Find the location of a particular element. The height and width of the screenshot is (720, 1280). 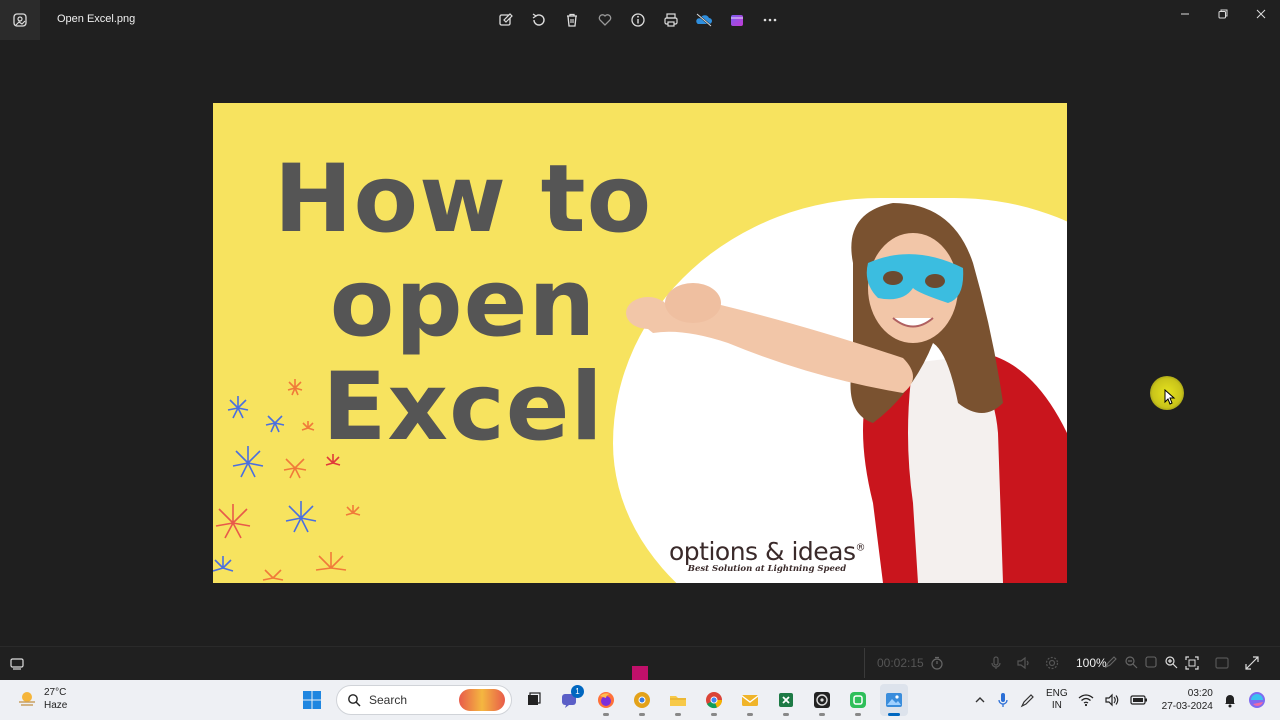

chat-badge: 1 is located at coordinates (577, 691).